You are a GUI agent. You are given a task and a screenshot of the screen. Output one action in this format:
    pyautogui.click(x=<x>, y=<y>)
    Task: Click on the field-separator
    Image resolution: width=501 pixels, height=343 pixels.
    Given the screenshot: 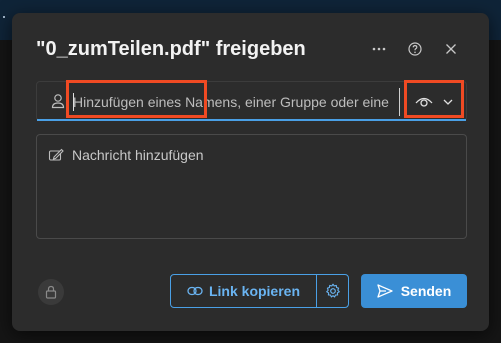 What is the action you would take?
    pyautogui.click(x=399, y=102)
    